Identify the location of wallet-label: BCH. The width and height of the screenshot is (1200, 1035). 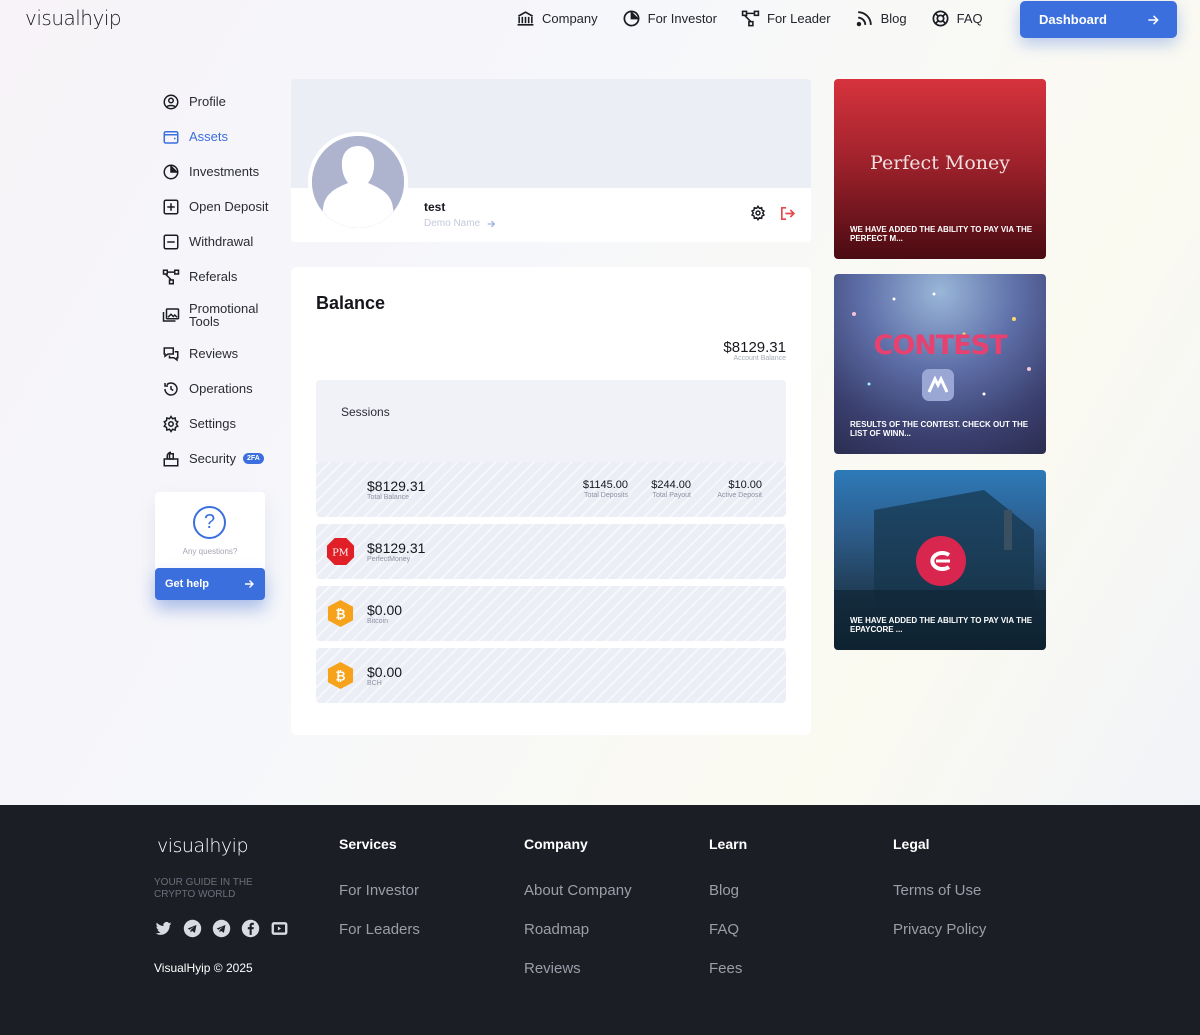
(374, 683).